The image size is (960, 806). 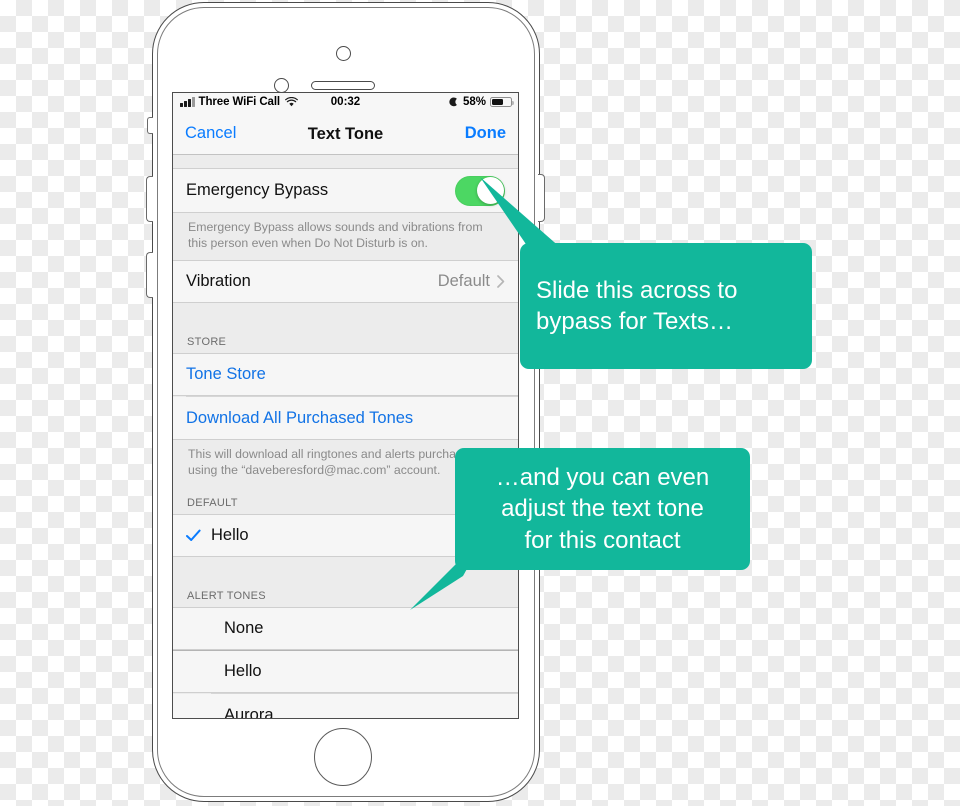 What do you see at coordinates (343, 85) in the screenshot?
I see `earpiece-speaker-icon` at bounding box center [343, 85].